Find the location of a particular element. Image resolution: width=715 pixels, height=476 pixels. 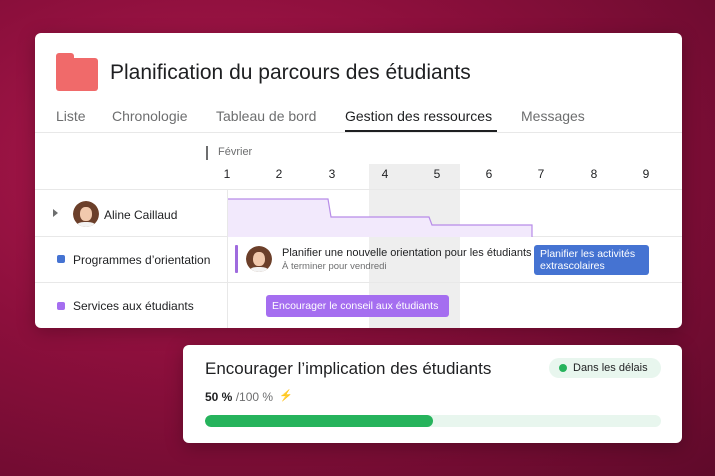

goal-title: Encourager l’implication des étudiants is located at coordinates (348, 368).